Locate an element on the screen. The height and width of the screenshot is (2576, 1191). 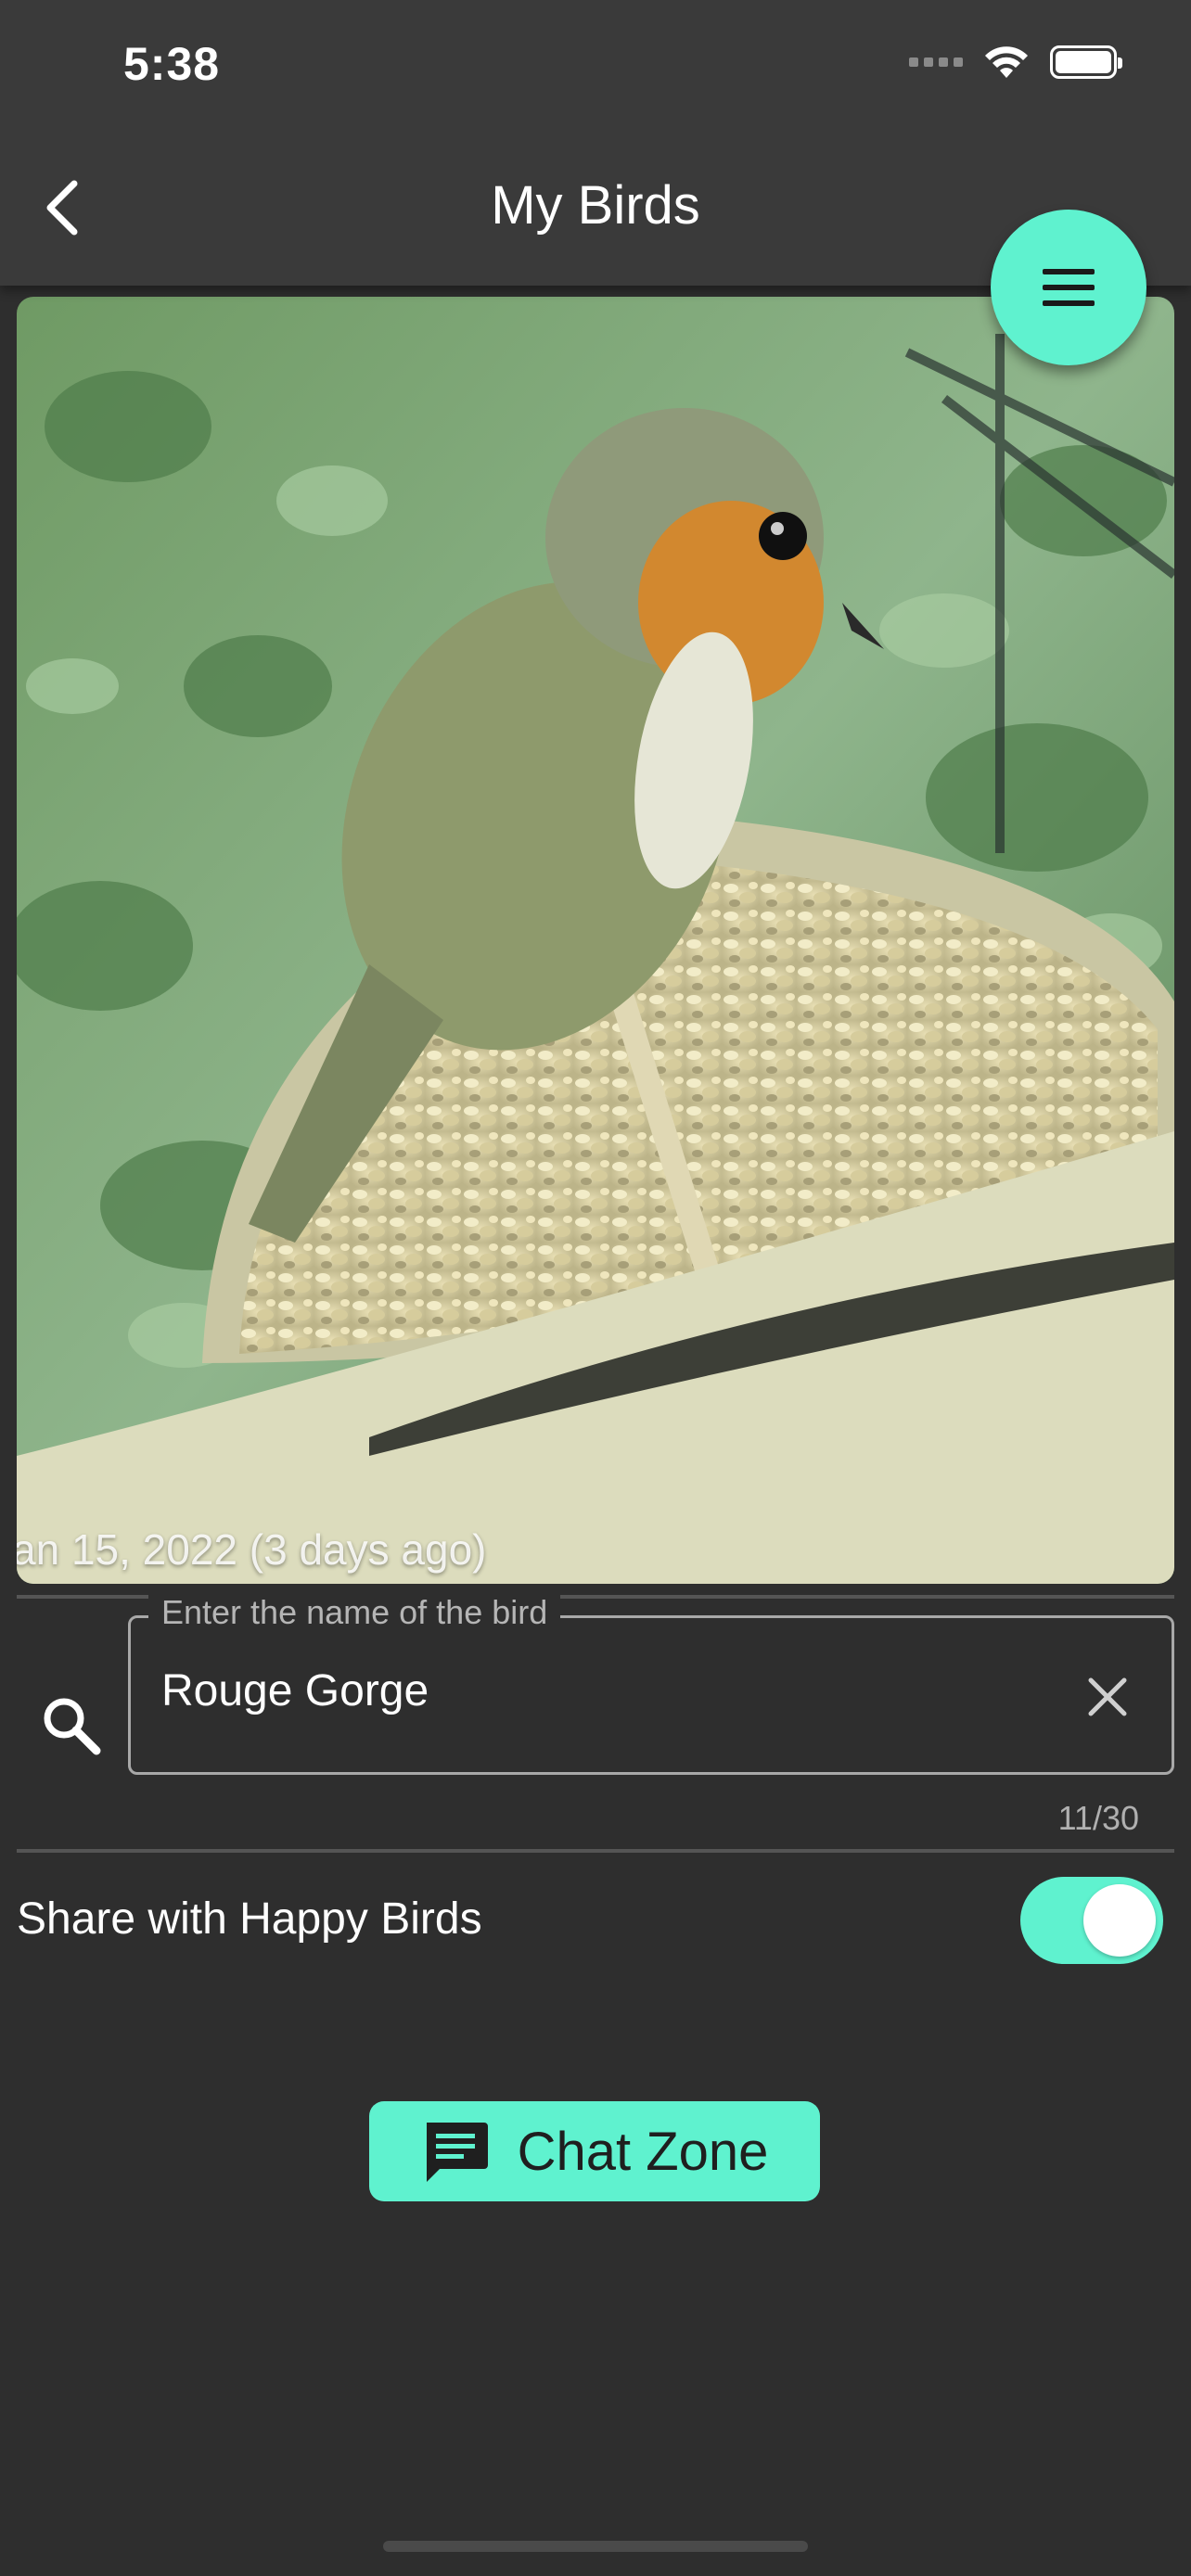
photo-date-caption: Jan 15, 2022 (3 days ago) is located at coordinates (252, 1550).